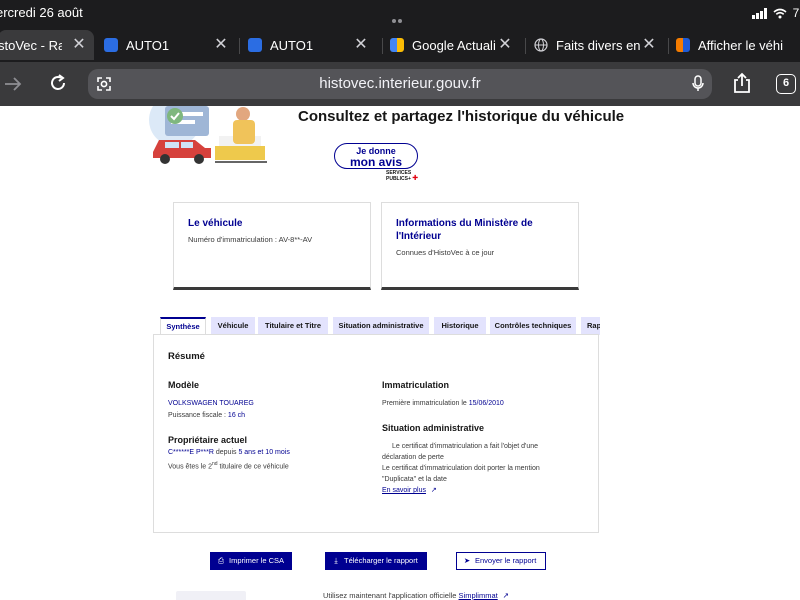 The height and width of the screenshot is (600, 800). Describe the element at coordinates (416, 385) in the screenshot. I see `immatriculation-heading: Immatriculation` at that location.